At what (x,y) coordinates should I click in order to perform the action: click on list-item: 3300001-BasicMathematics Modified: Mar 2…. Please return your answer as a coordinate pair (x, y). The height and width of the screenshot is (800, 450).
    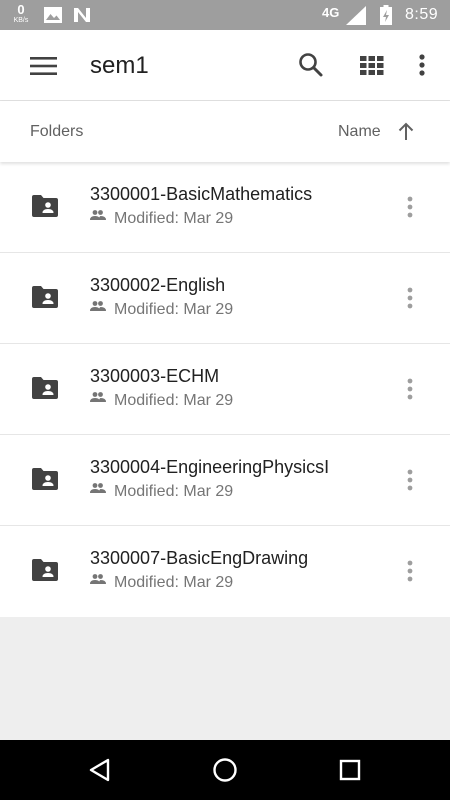
    Looking at the image, I should click on (225, 207).